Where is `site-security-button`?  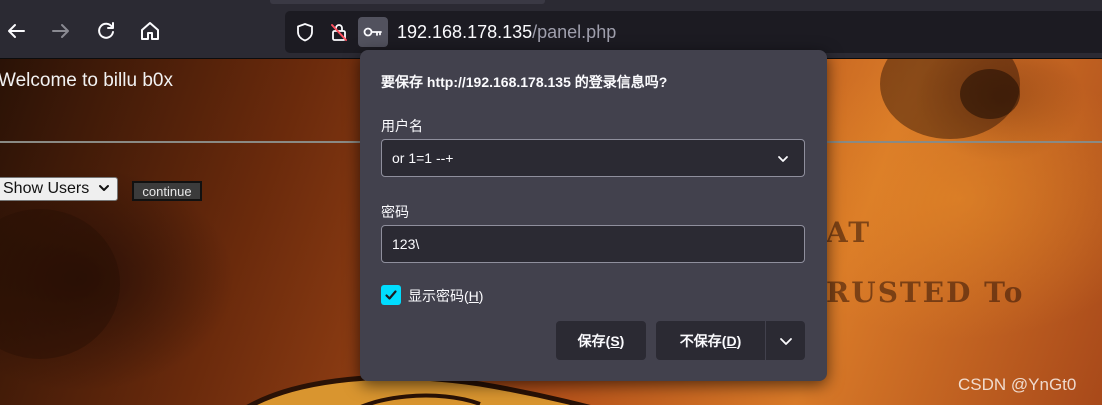
site-security-button is located at coordinates (339, 32).